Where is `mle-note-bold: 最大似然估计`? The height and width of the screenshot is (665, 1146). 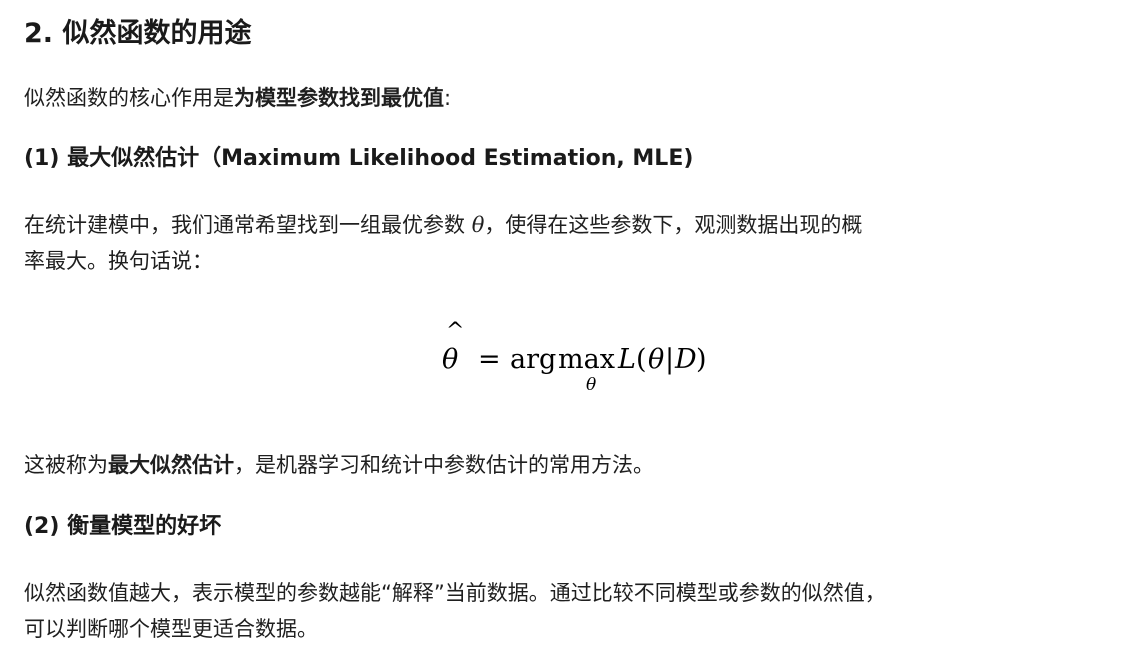
mle-note-bold: 最大似然估计 is located at coordinates (171, 465).